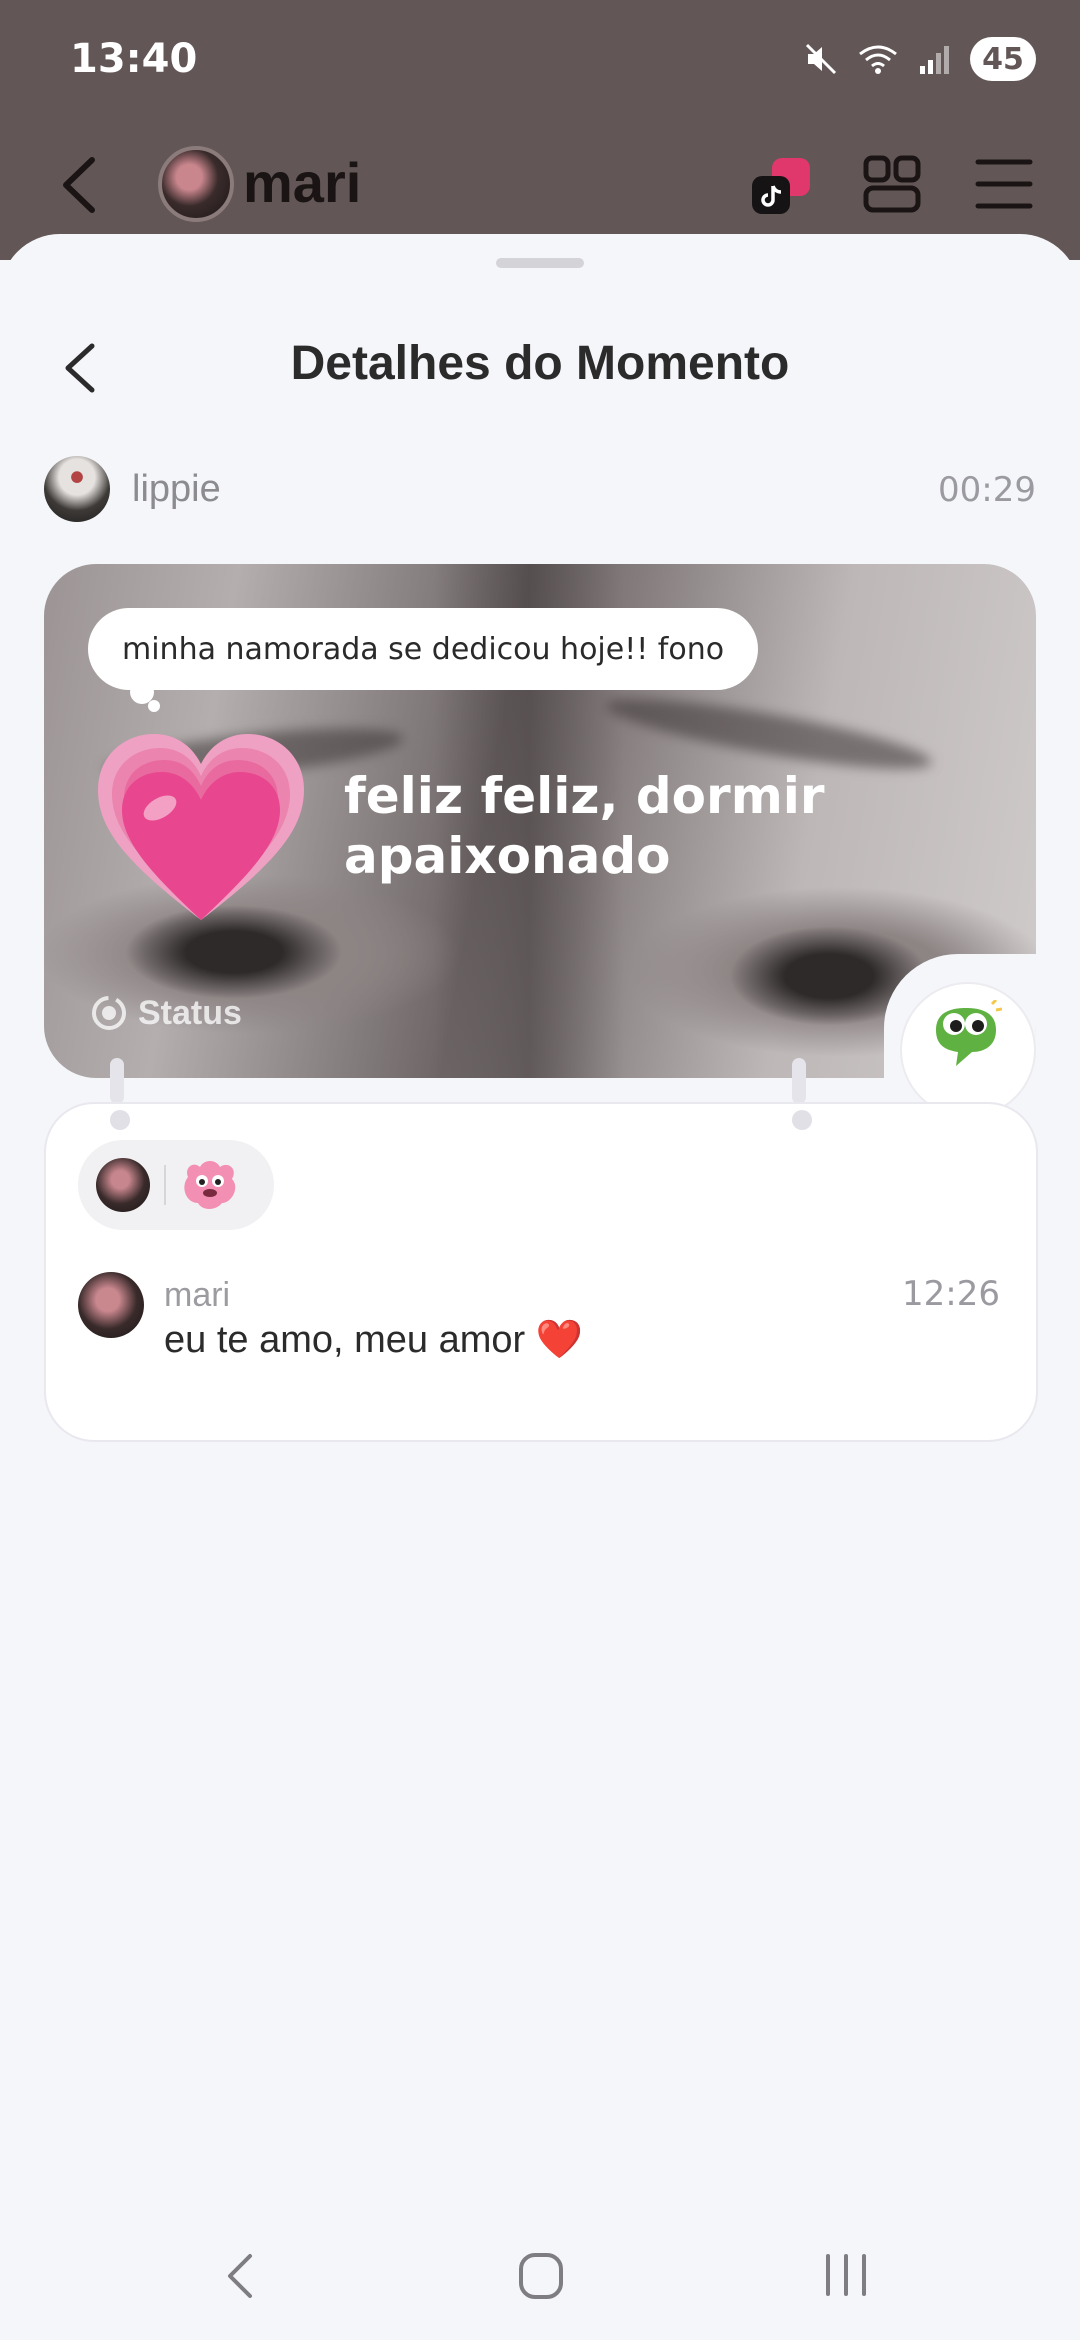  I want to click on frog-sticker-icon, so click(969, 1033).